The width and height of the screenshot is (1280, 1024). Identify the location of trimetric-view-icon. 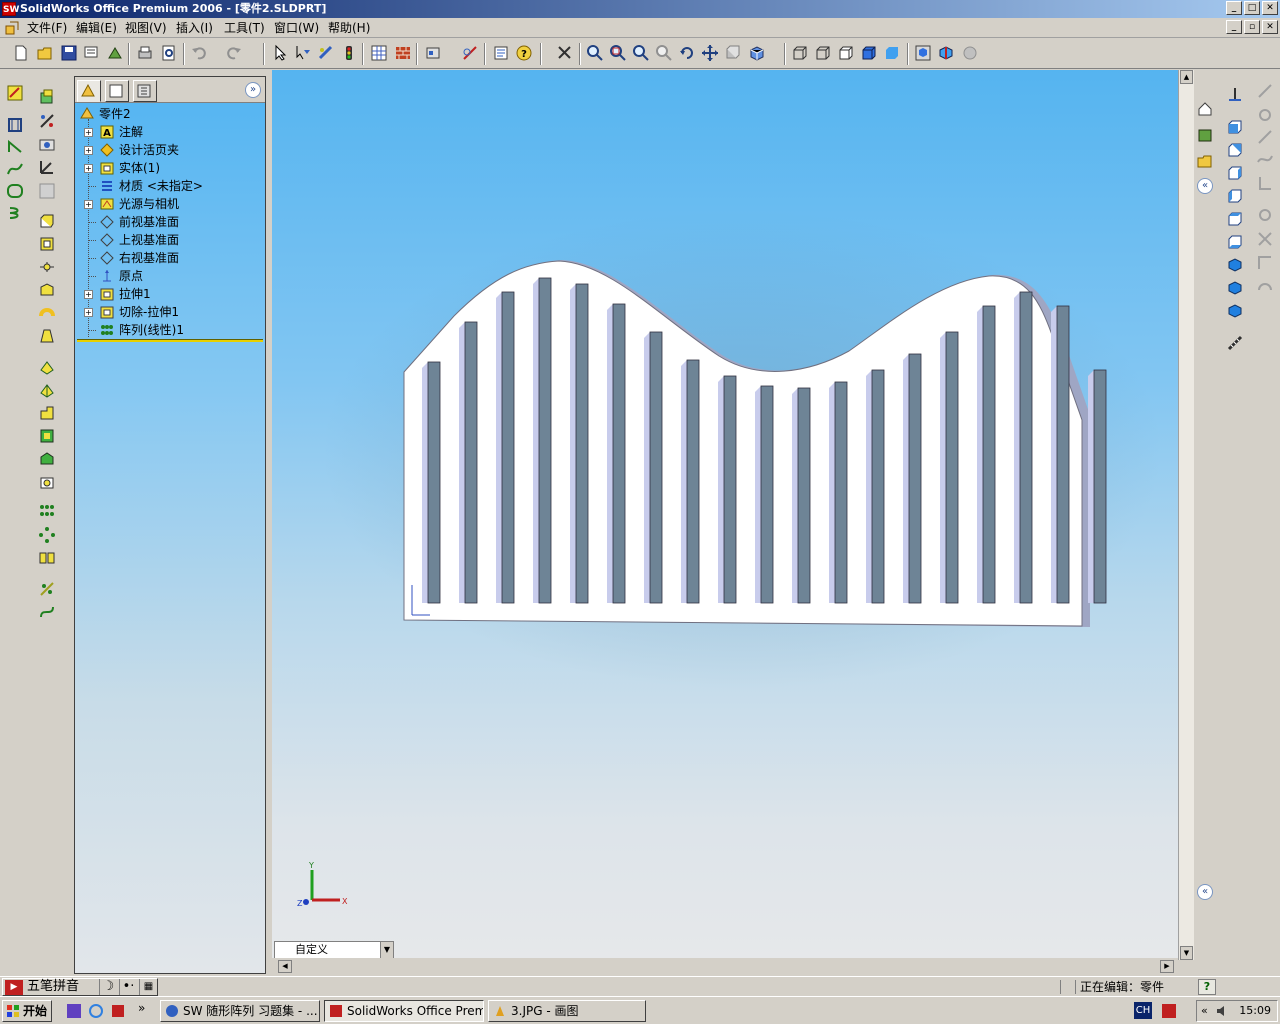
(1235, 288).